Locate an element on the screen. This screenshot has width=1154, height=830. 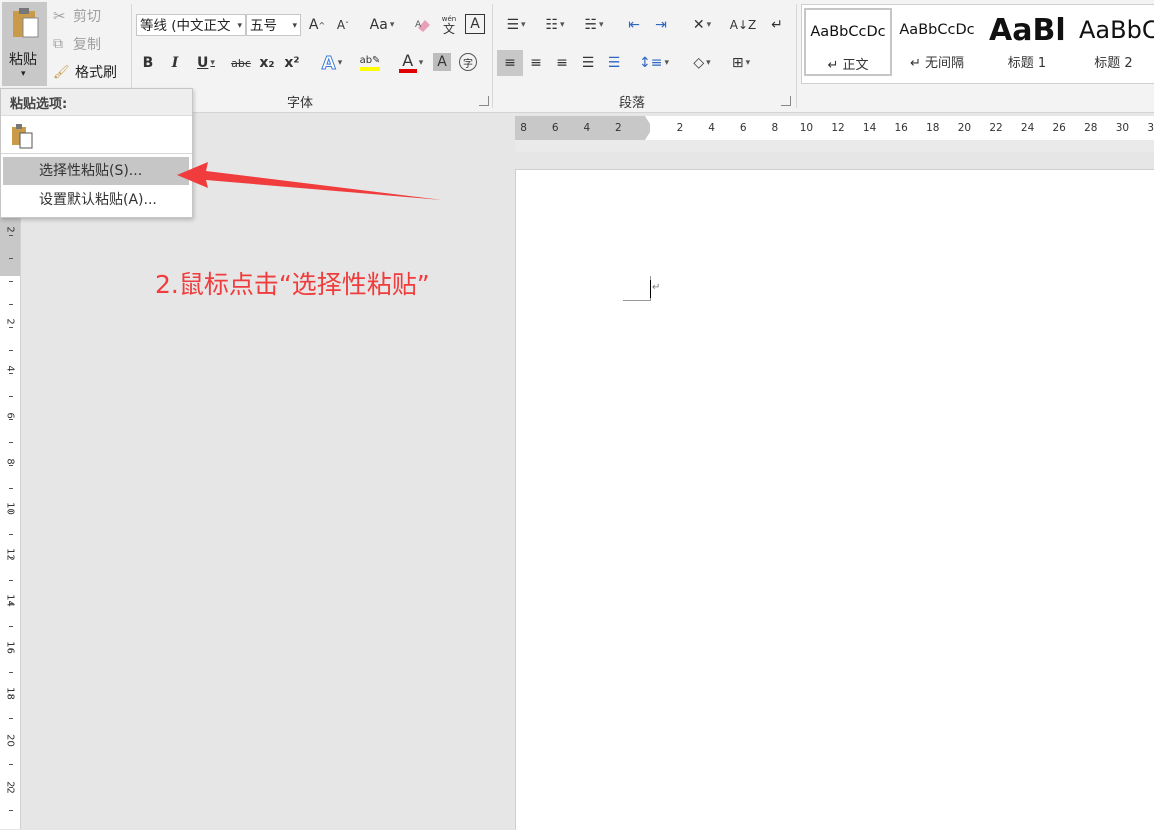
multilevel-list-button: ☵ ▾ is located at coordinates (594, 25).